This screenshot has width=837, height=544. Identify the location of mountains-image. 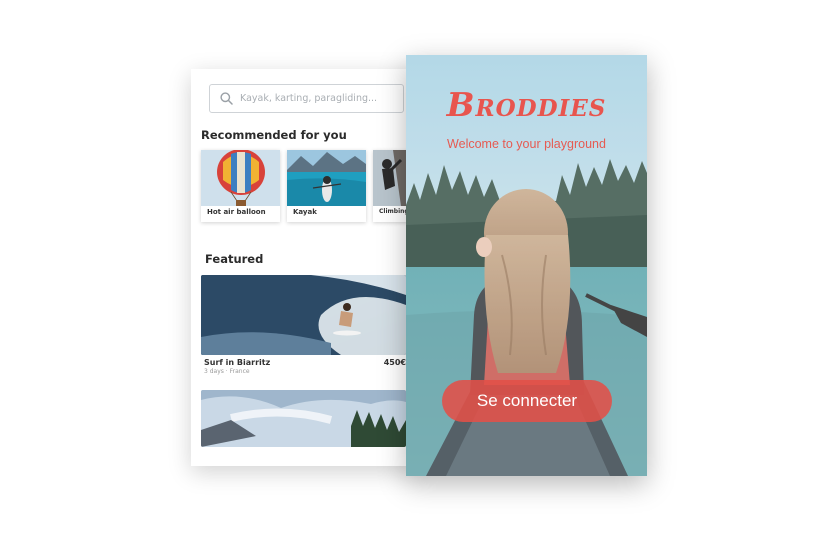
(303, 418).